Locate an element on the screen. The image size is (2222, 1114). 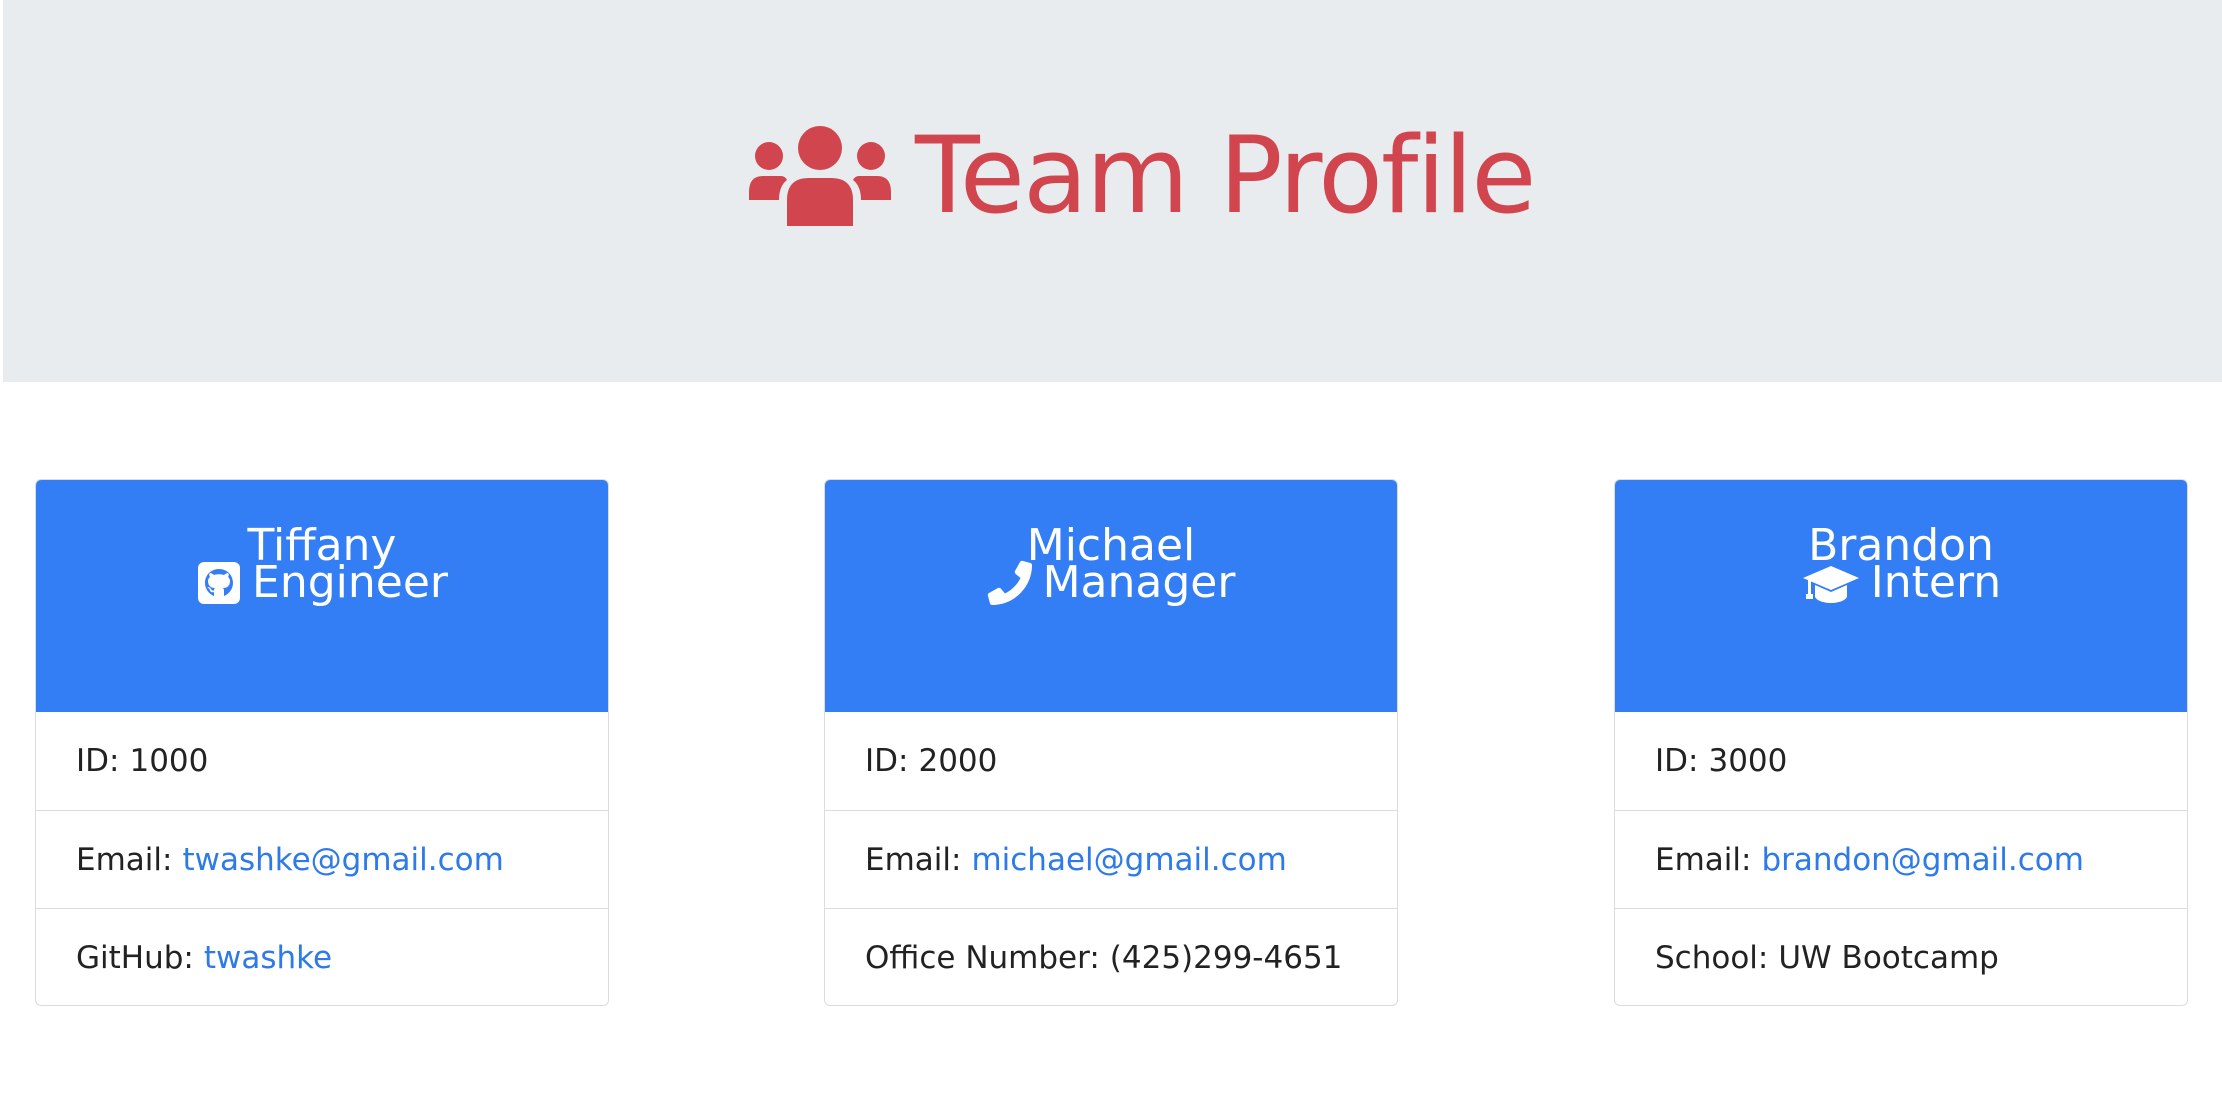
employee-email: Email: michael@gmail.com is located at coordinates (1111, 859).